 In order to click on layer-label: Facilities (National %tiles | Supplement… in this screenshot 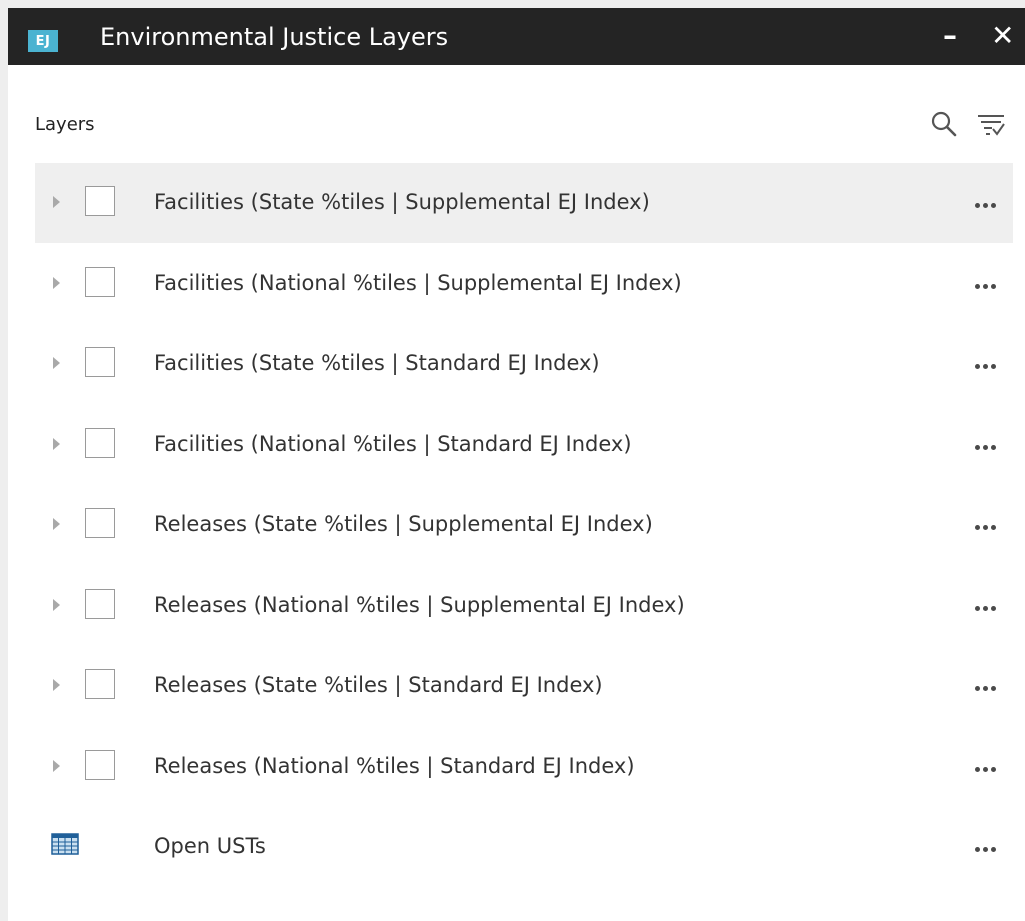, I will do `click(418, 282)`.